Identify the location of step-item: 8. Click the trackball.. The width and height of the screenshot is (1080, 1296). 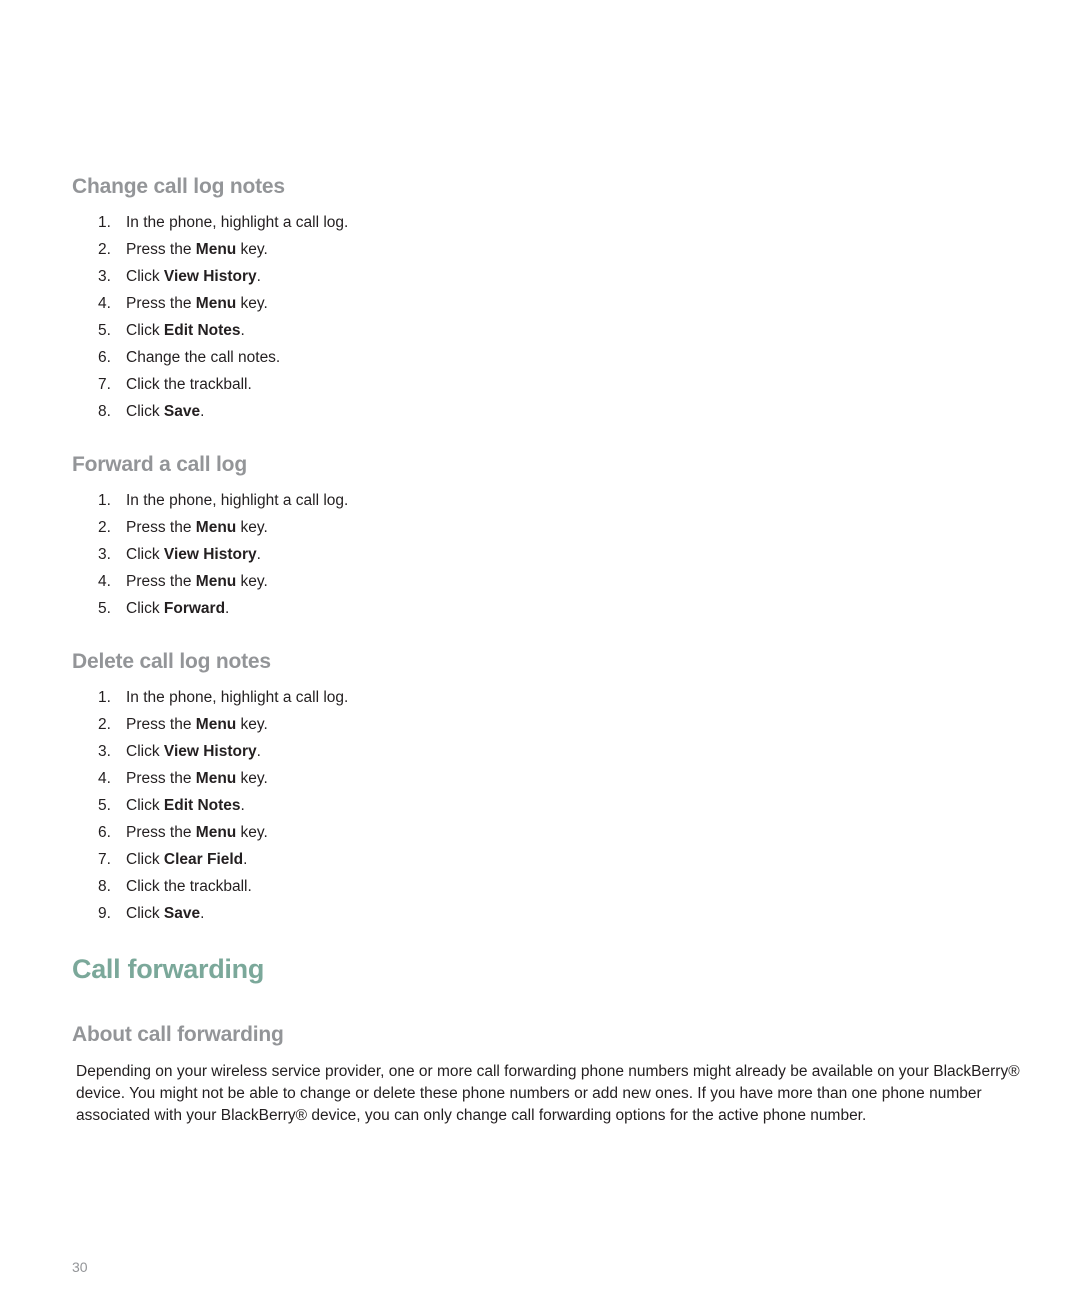
(222, 886).